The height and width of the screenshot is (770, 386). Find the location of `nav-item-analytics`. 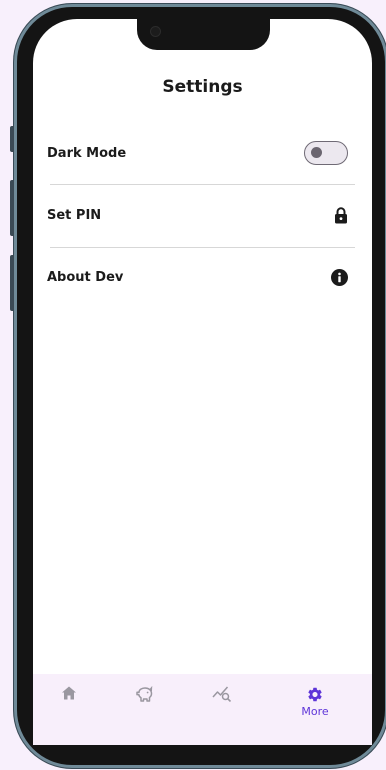

nav-item-analytics is located at coordinates (223, 702).